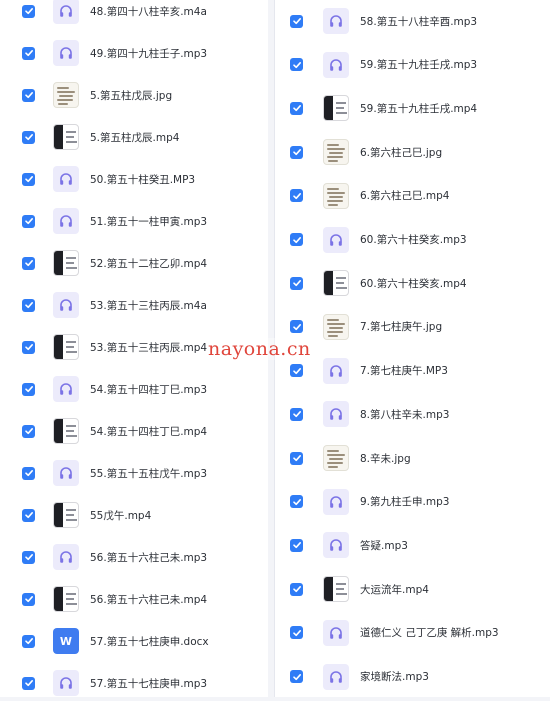 This screenshot has height=701, width=550. I want to click on file-row: 6.第六柱己巳.mp4, so click(412, 196).